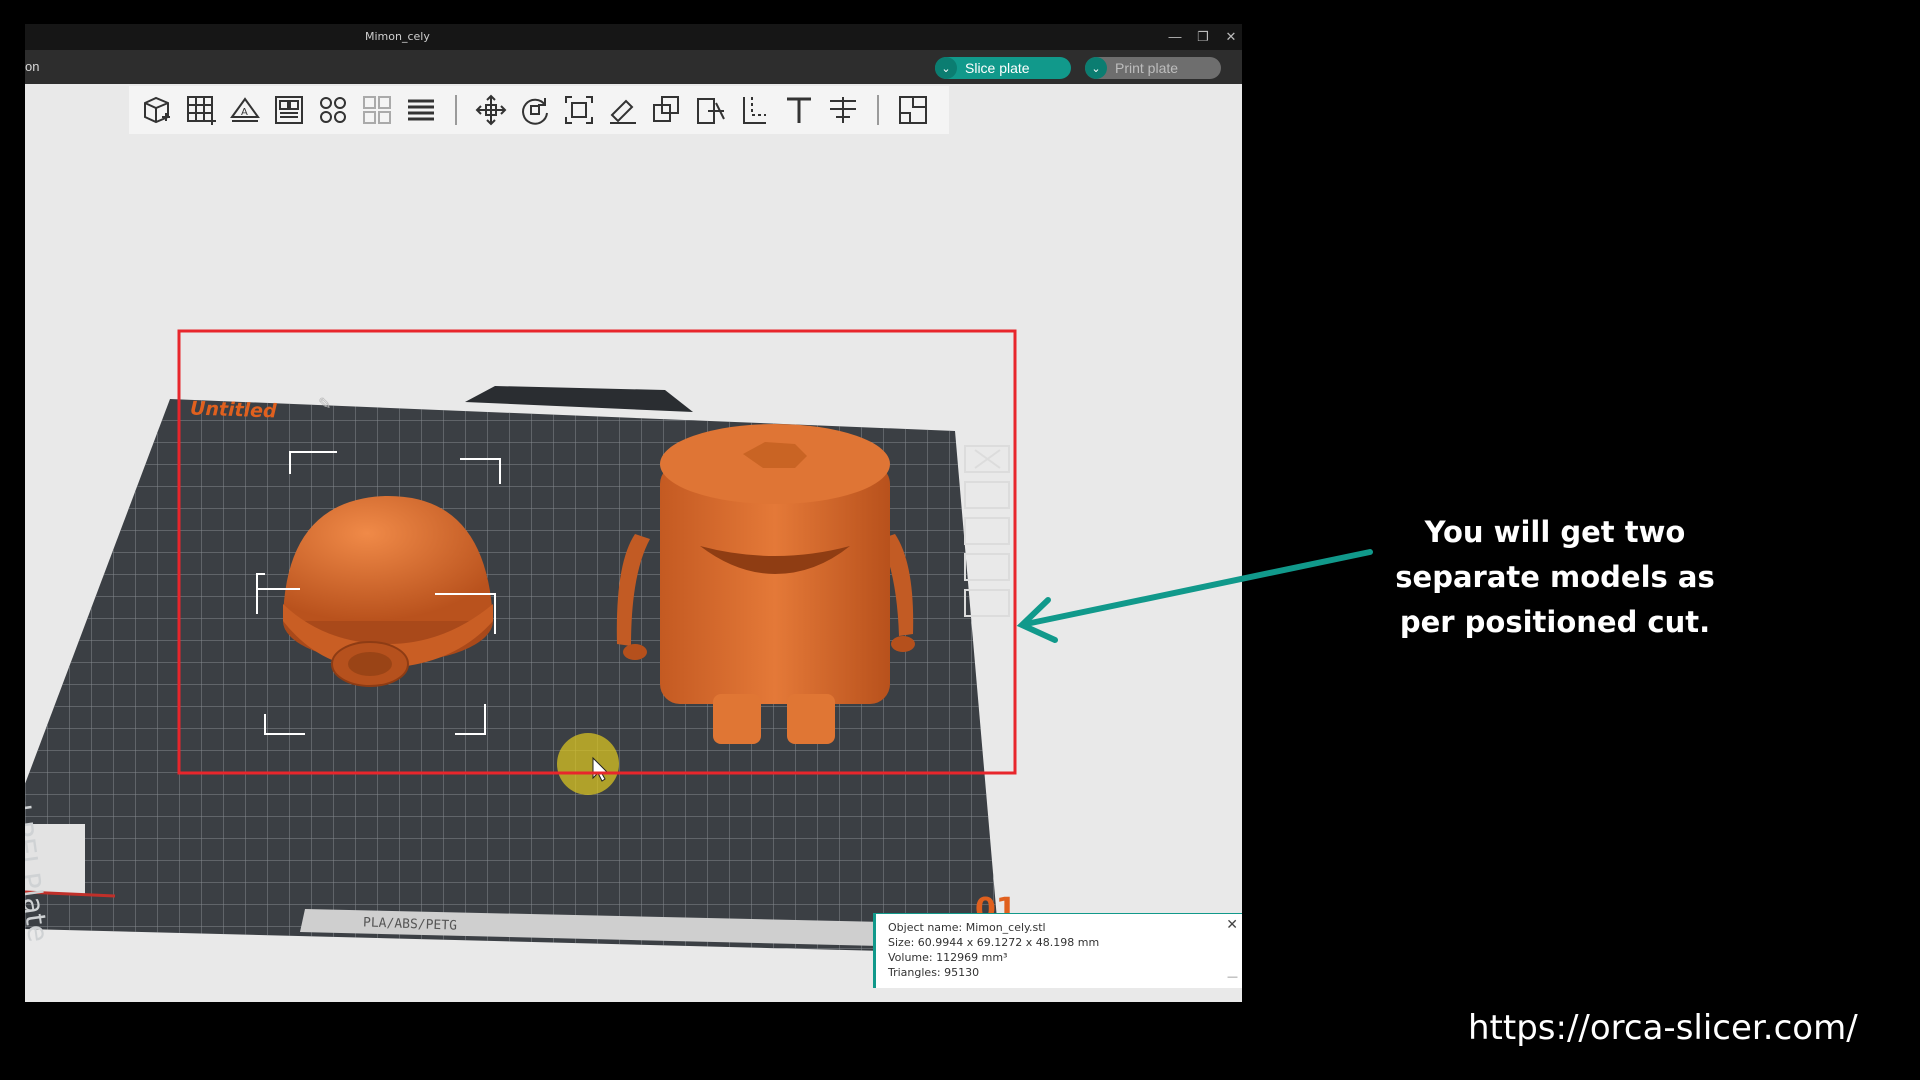  I want to click on print-plate-button: ⌄ Print plate, so click(1153, 68).